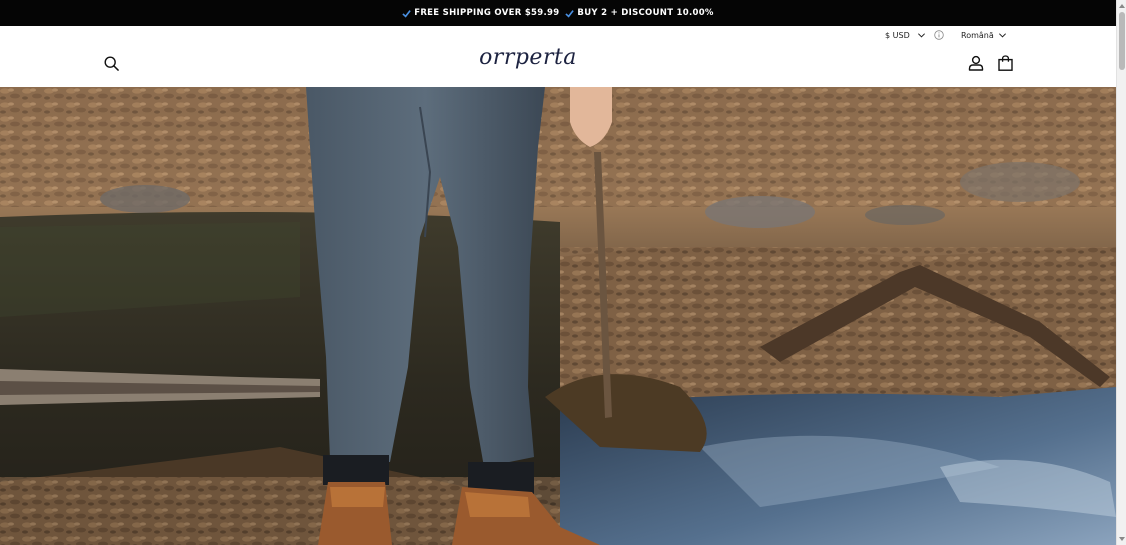 This screenshot has width=1126, height=545. I want to click on language-selector: Română, so click(984, 35).